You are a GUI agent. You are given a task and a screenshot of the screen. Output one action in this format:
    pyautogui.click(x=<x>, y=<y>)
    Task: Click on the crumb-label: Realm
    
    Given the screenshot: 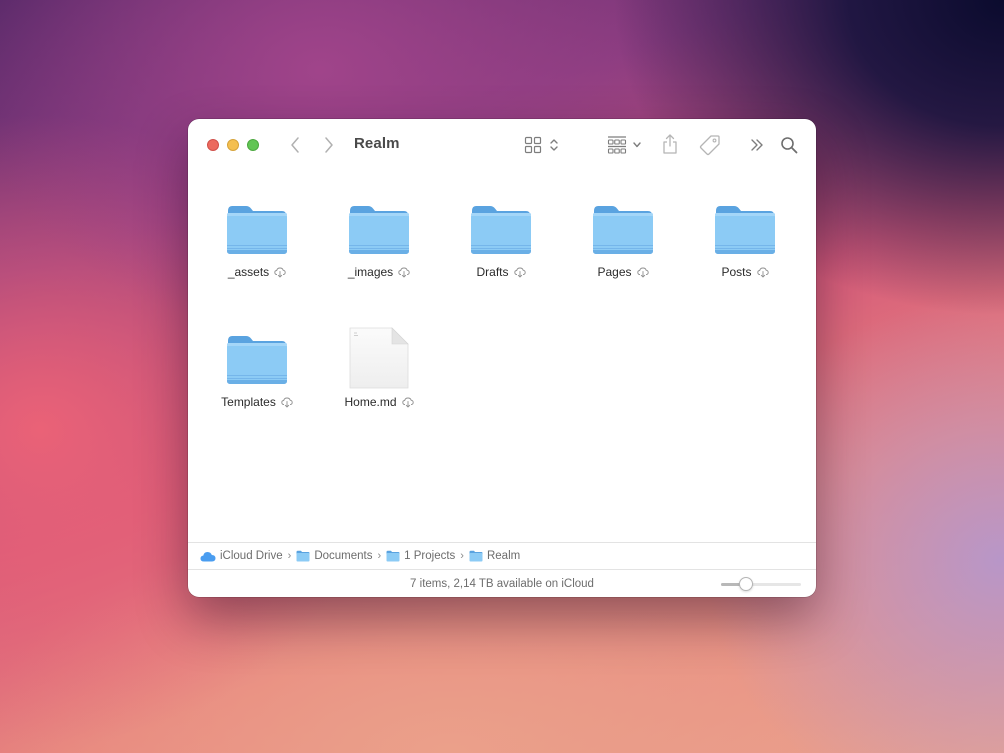 What is the action you would take?
    pyautogui.click(x=503, y=556)
    